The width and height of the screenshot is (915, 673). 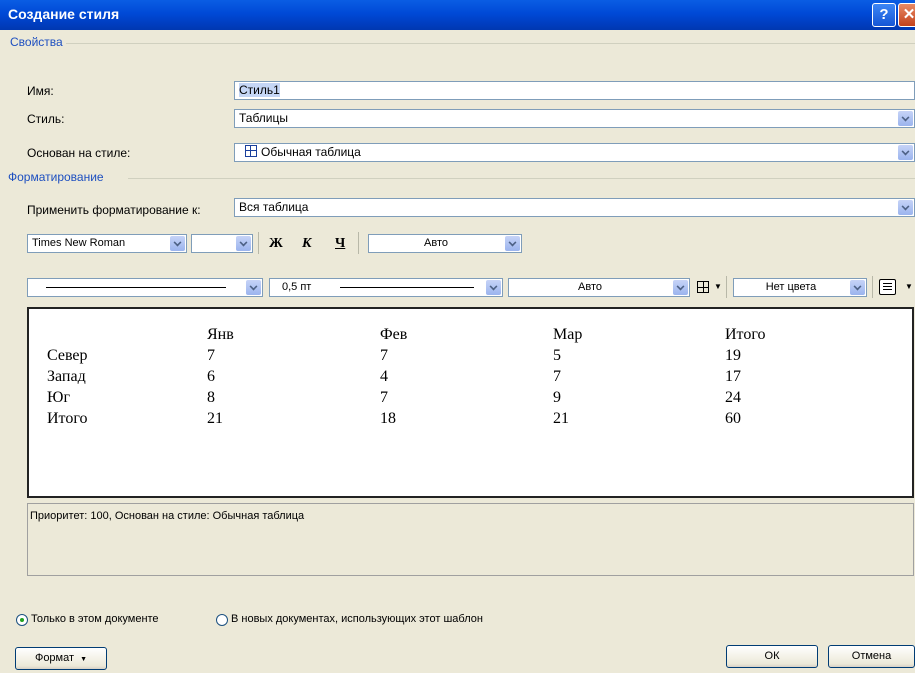 What do you see at coordinates (772, 656) in the screenshot?
I see `ok-button: ОК` at bounding box center [772, 656].